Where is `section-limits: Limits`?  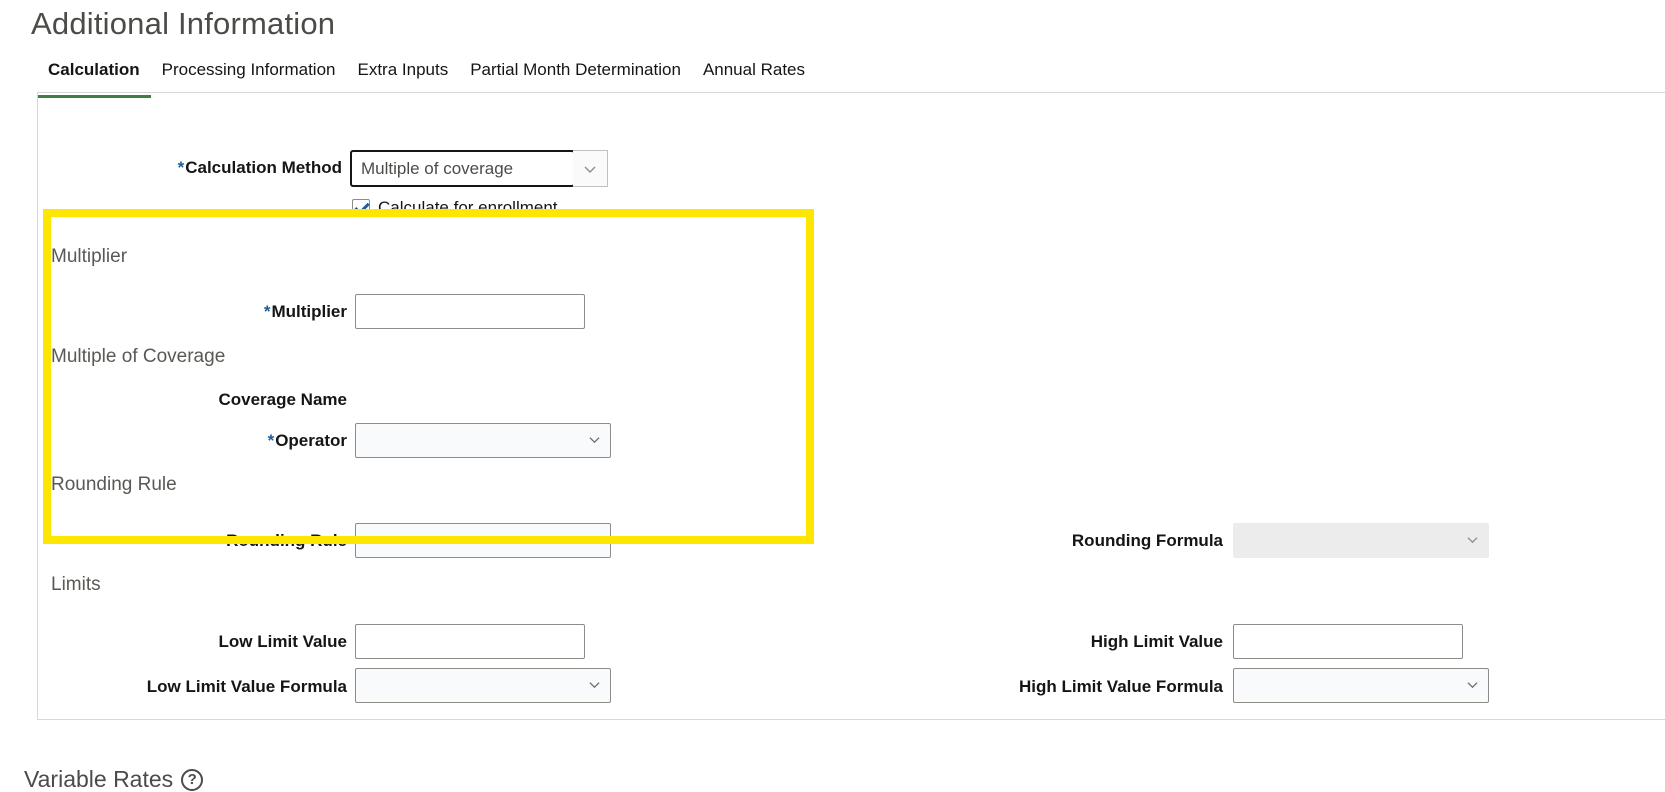 section-limits: Limits is located at coordinates (76, 584).